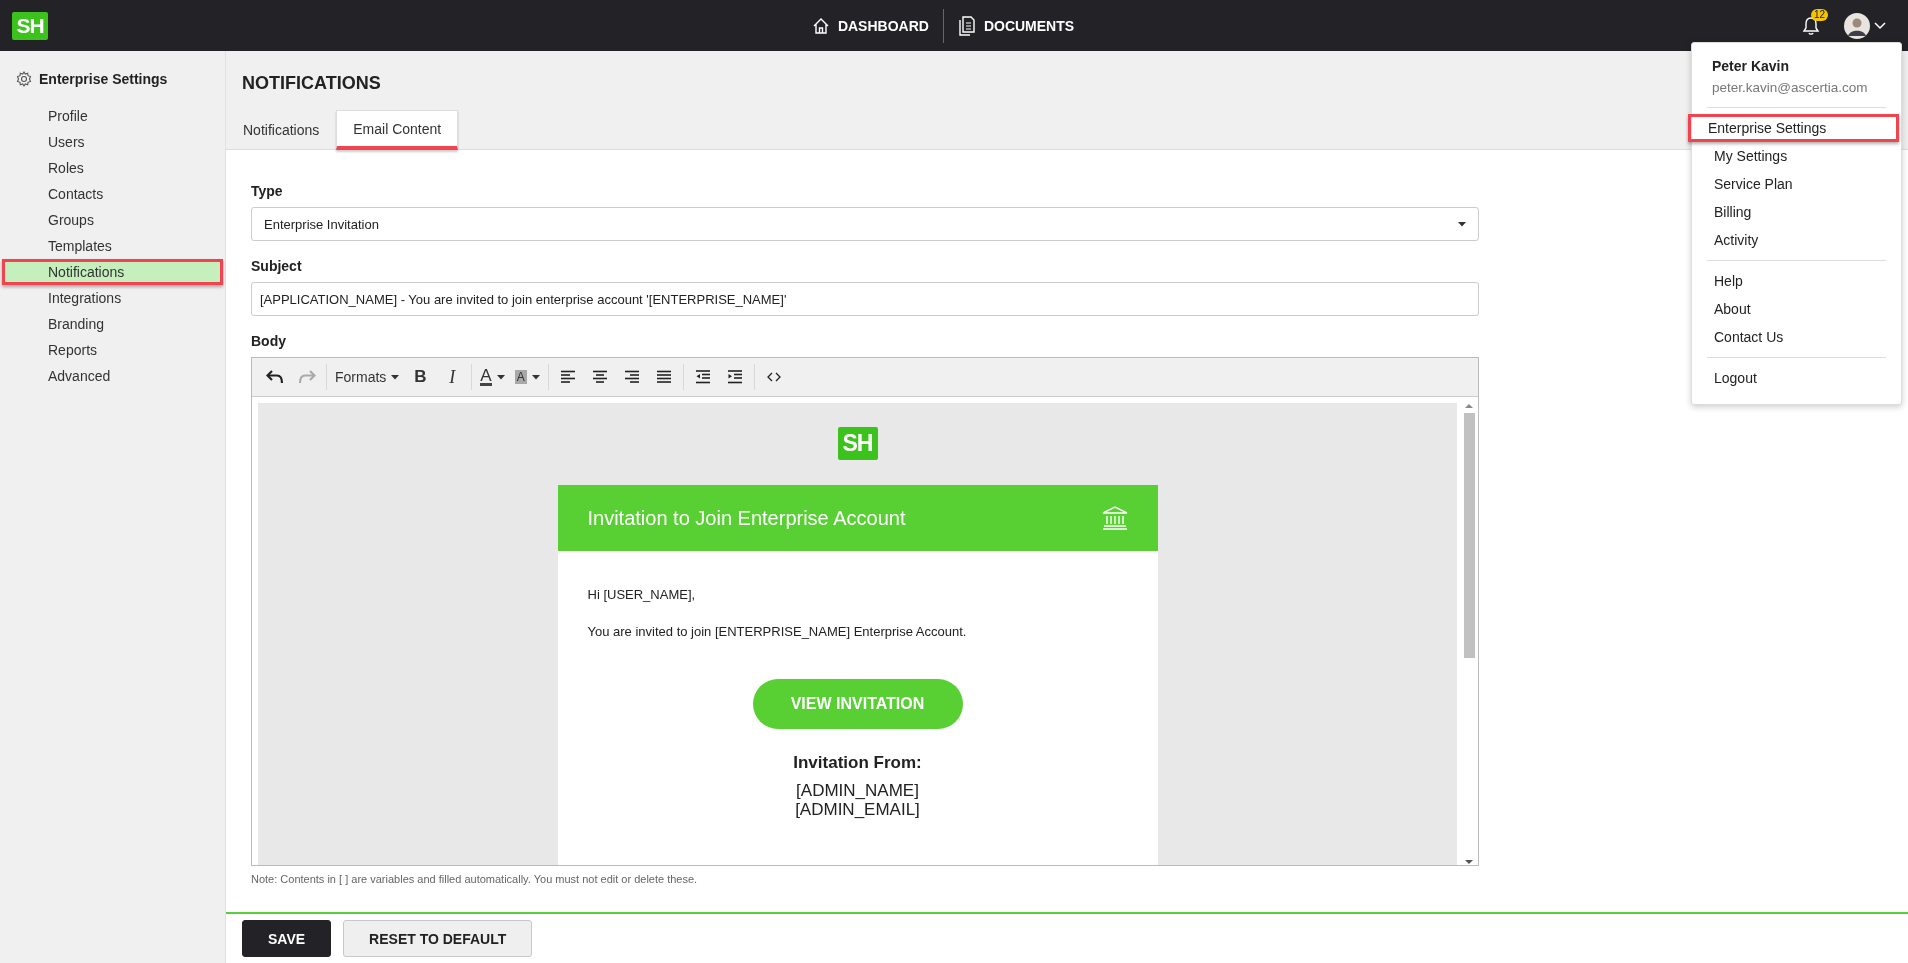 This screenshot has width=1908, height=963. Describe the element at coordinates (267, 191) in the screenshot. I see `field-label: Type` at that location.